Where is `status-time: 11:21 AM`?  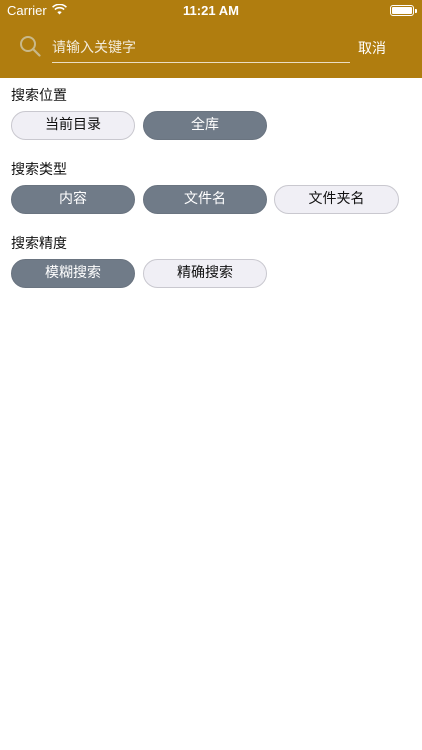 status-time: 11:21 AM is located at coordinates (211, 10).